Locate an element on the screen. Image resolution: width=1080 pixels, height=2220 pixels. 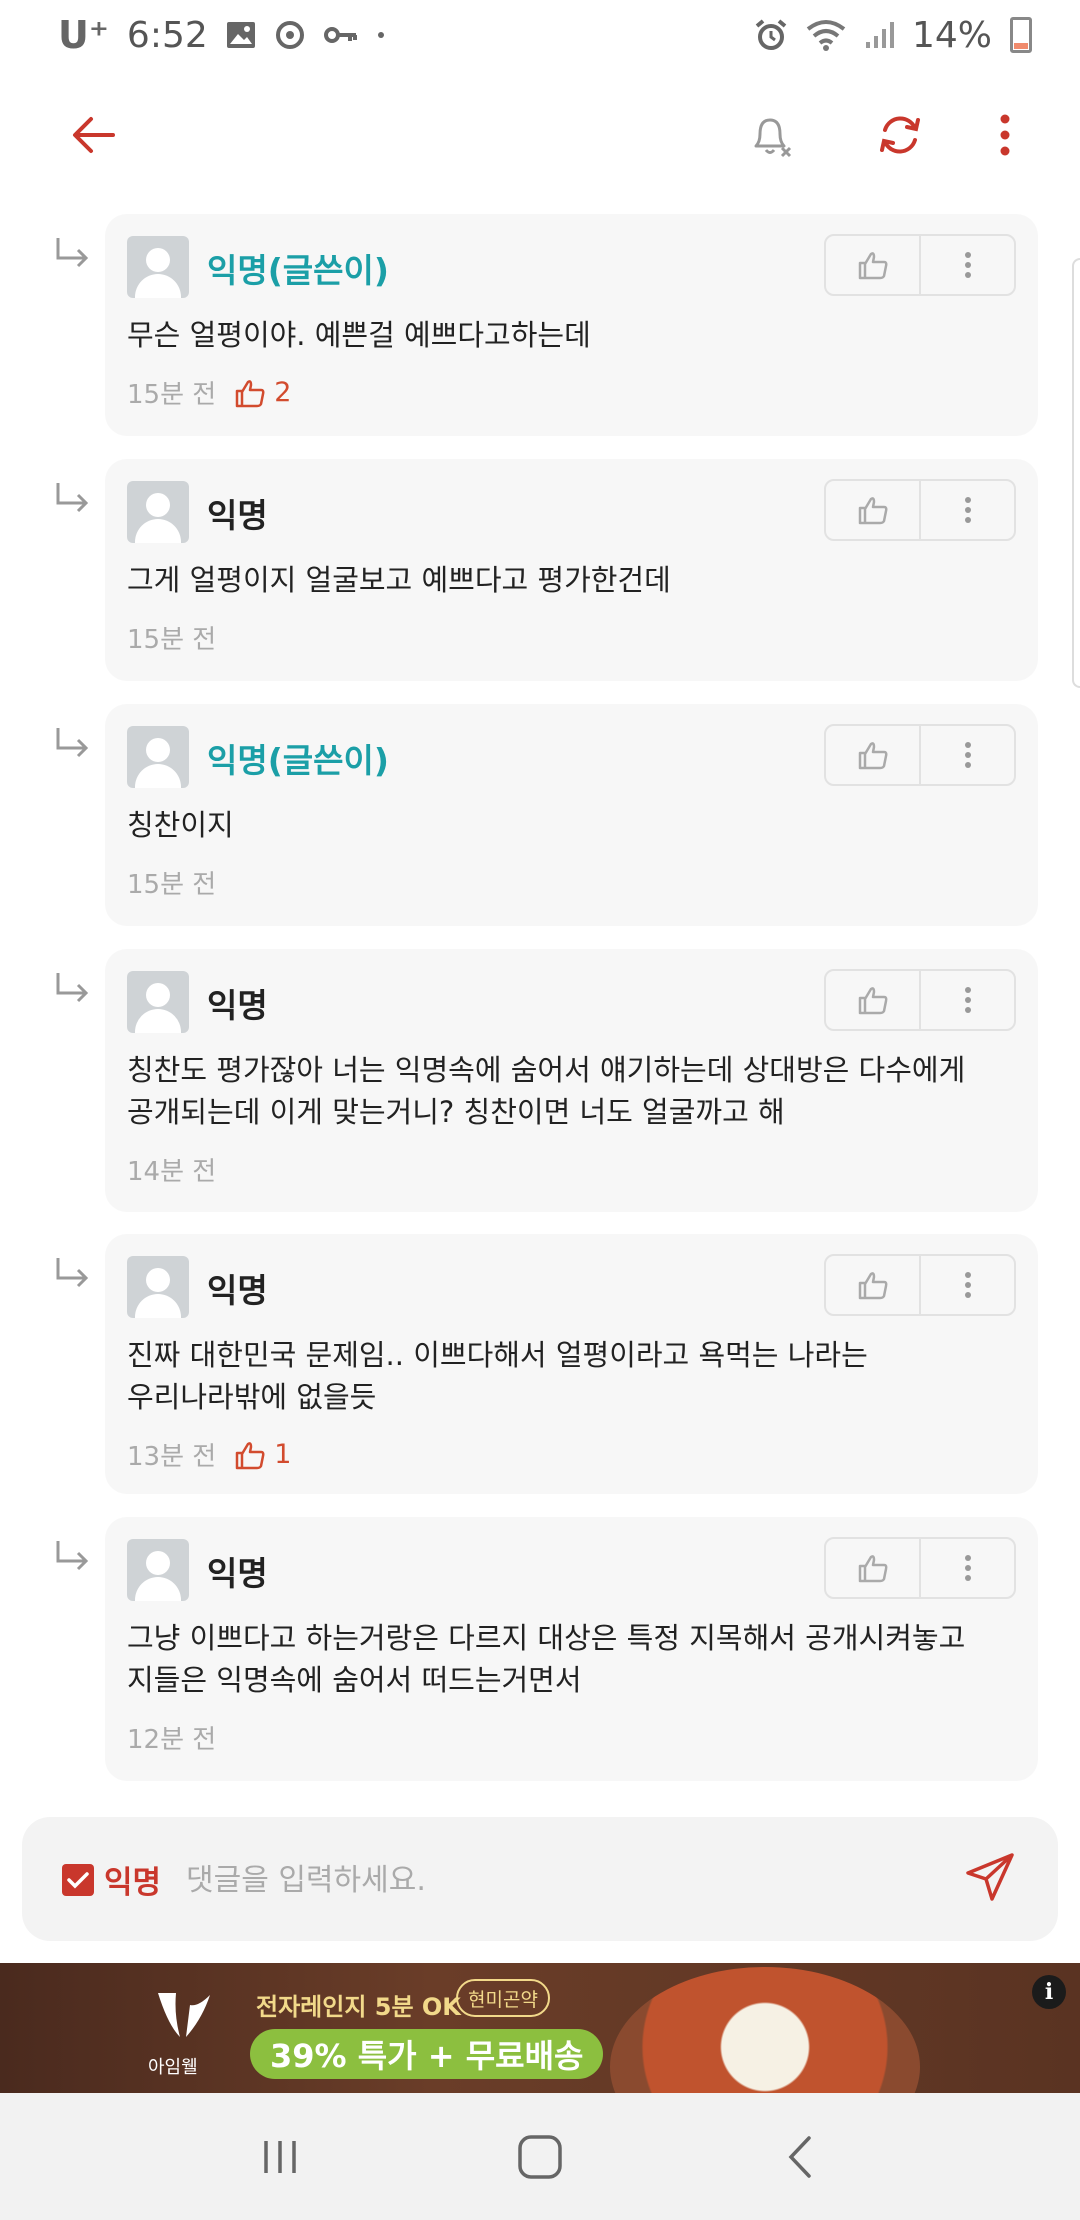
anonymous-checkbox is located at coordinates (78, 1880).